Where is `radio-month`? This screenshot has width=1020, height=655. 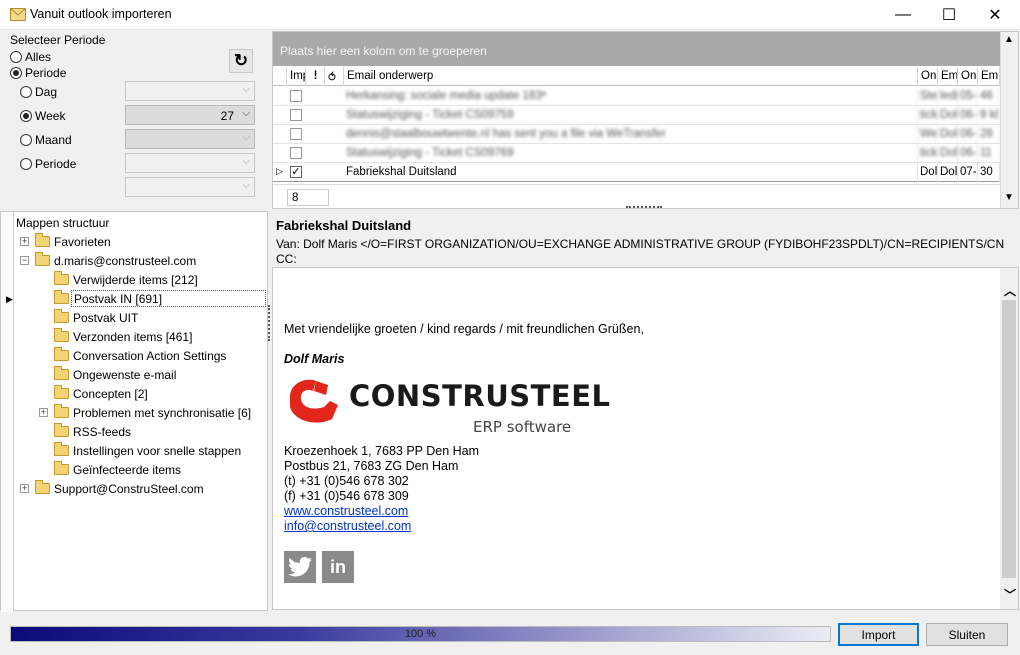 radio-month is located at coordinates (26, 140).